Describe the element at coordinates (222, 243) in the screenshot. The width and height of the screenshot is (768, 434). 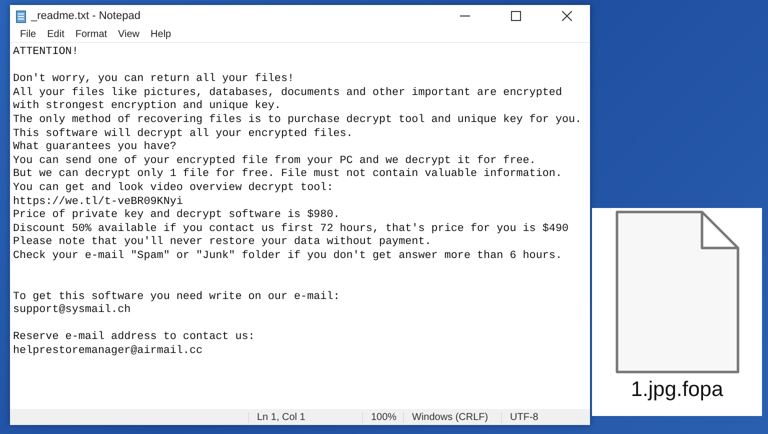
I see `text-line: Please note that you'll never restore your data without payment.` at that location.